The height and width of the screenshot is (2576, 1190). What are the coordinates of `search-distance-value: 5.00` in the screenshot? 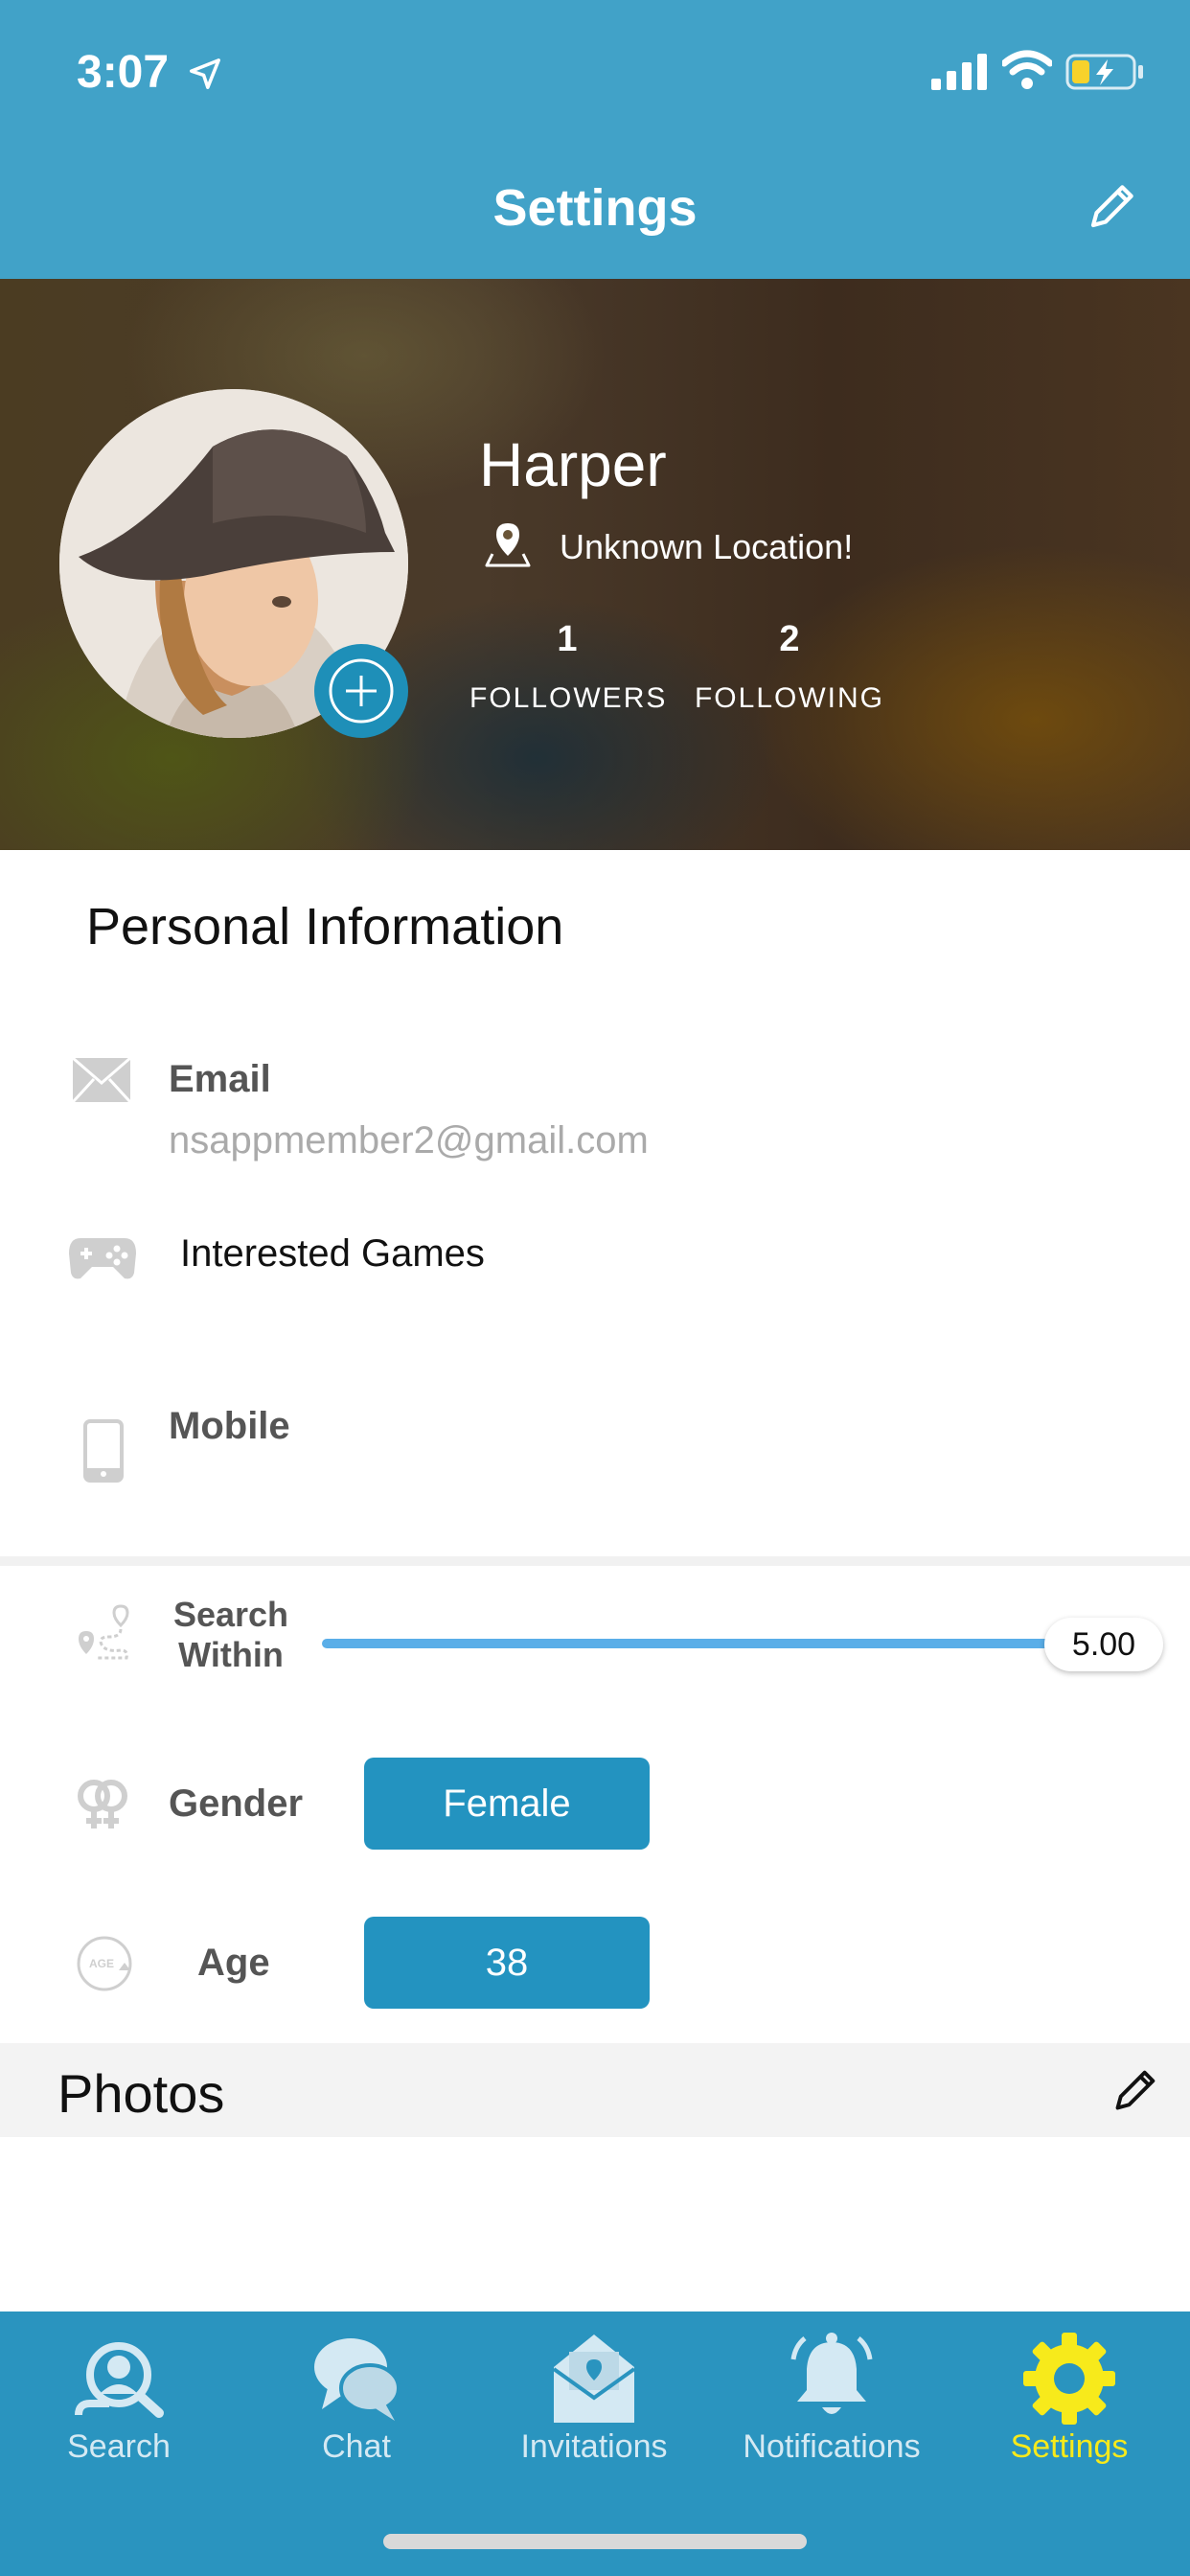 It's located at (1103, 1644).